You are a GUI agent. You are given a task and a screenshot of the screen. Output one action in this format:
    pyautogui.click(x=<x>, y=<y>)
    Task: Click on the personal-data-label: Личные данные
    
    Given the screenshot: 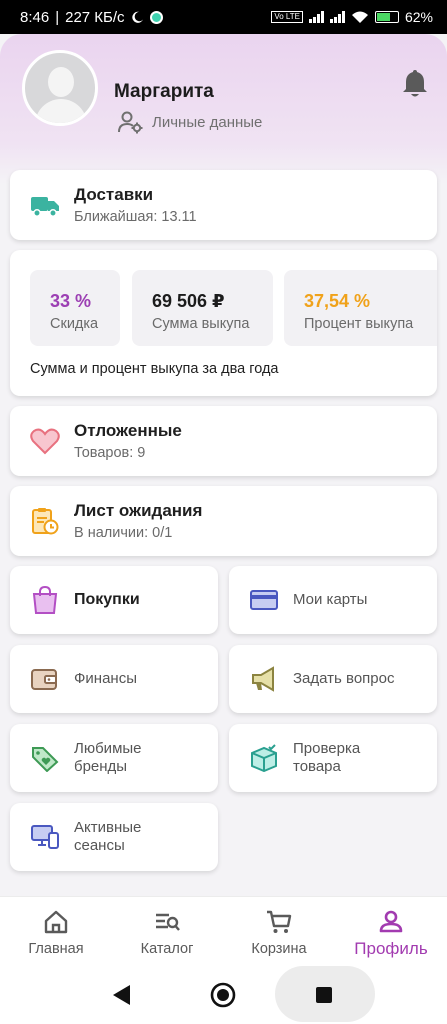 What is the action you would take?
    pyautogui.click(x=207, y=122)
    